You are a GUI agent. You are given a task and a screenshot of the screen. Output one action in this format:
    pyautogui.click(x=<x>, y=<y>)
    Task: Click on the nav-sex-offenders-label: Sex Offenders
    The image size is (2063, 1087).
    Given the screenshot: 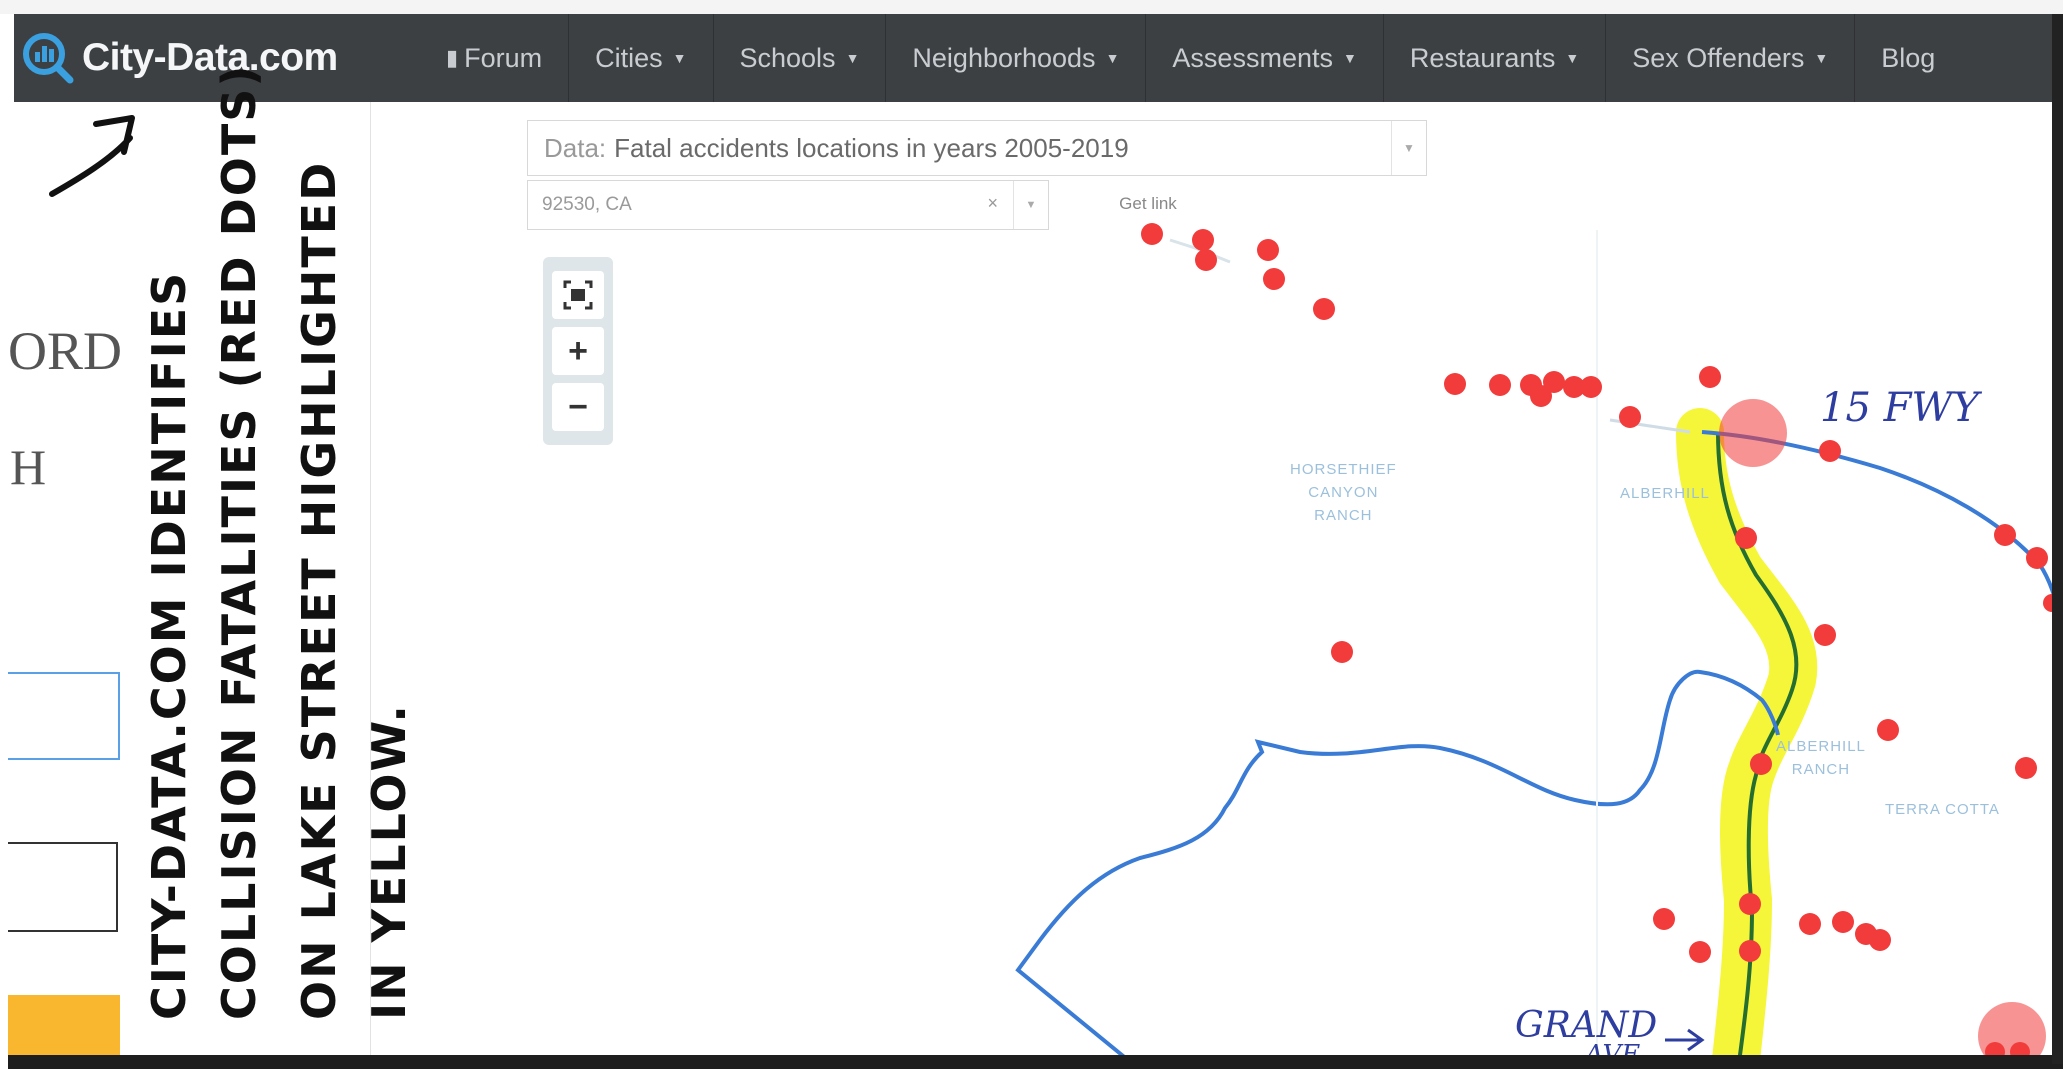 What is the action you would take?
    pyautogui.click(x=1718, y=57)
    